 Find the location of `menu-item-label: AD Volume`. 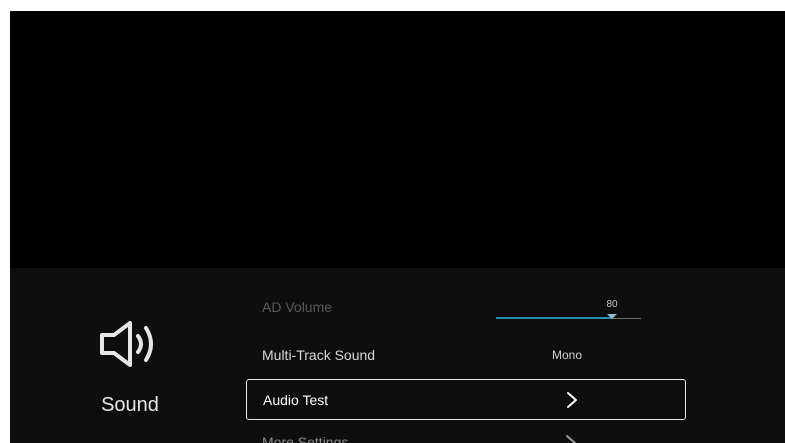

menu-item-label: AD Volume is located at coordinates (297, 307).